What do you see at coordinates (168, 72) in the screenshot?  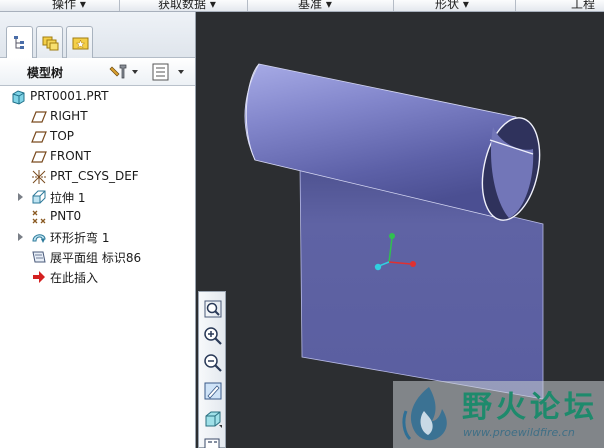 I see `list-view-icon` at bounding box center [168, 72].